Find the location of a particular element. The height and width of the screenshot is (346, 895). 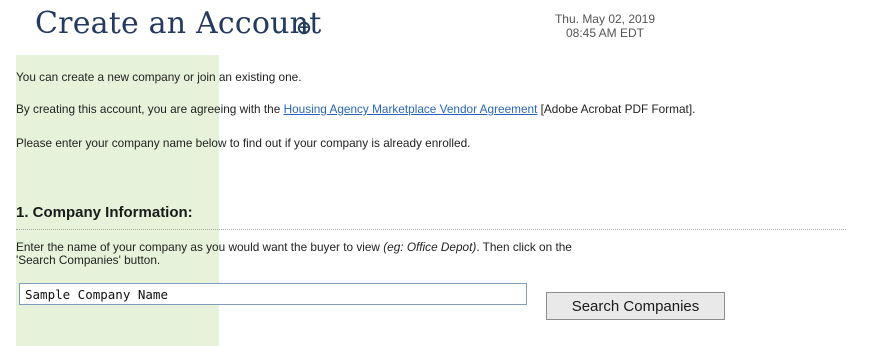

company-name-input is located at coordinates (273, 294).